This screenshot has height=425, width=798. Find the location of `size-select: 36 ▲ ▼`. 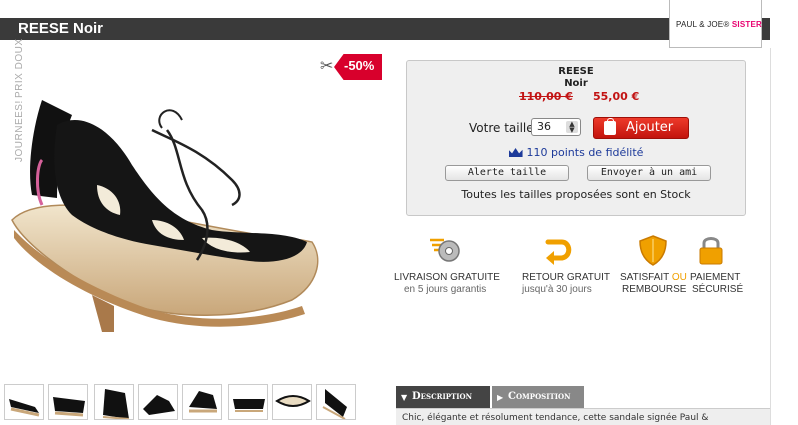

size-select: 36 ▲ ▼ is located at coordinates (556, 127).